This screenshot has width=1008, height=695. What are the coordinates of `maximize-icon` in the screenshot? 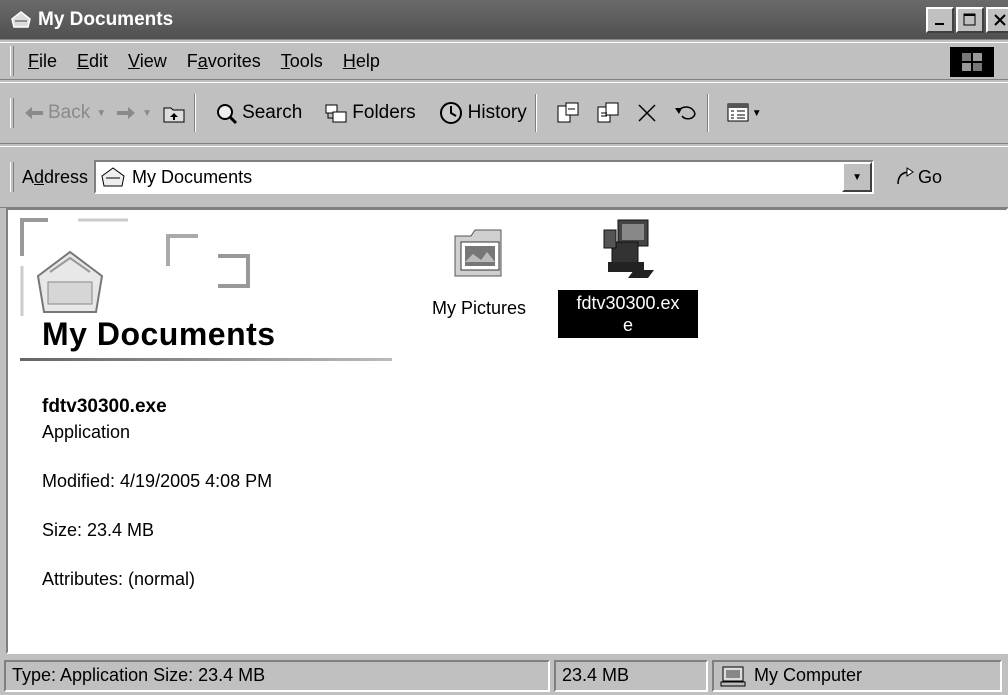 It's located at (969, 19).